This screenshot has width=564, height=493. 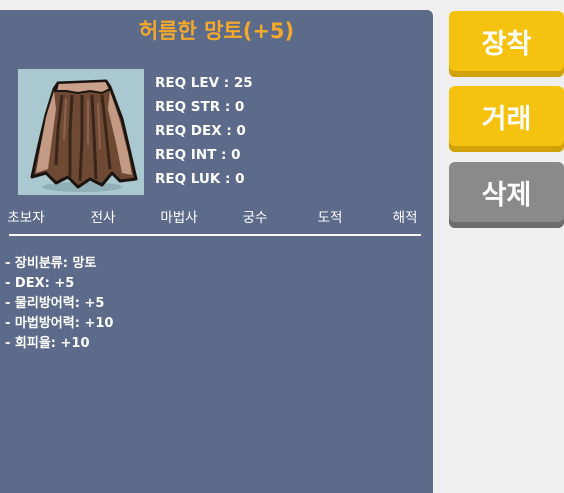 I want to click on req-level: REQ LEV : 25, so click(x=204, y=83).